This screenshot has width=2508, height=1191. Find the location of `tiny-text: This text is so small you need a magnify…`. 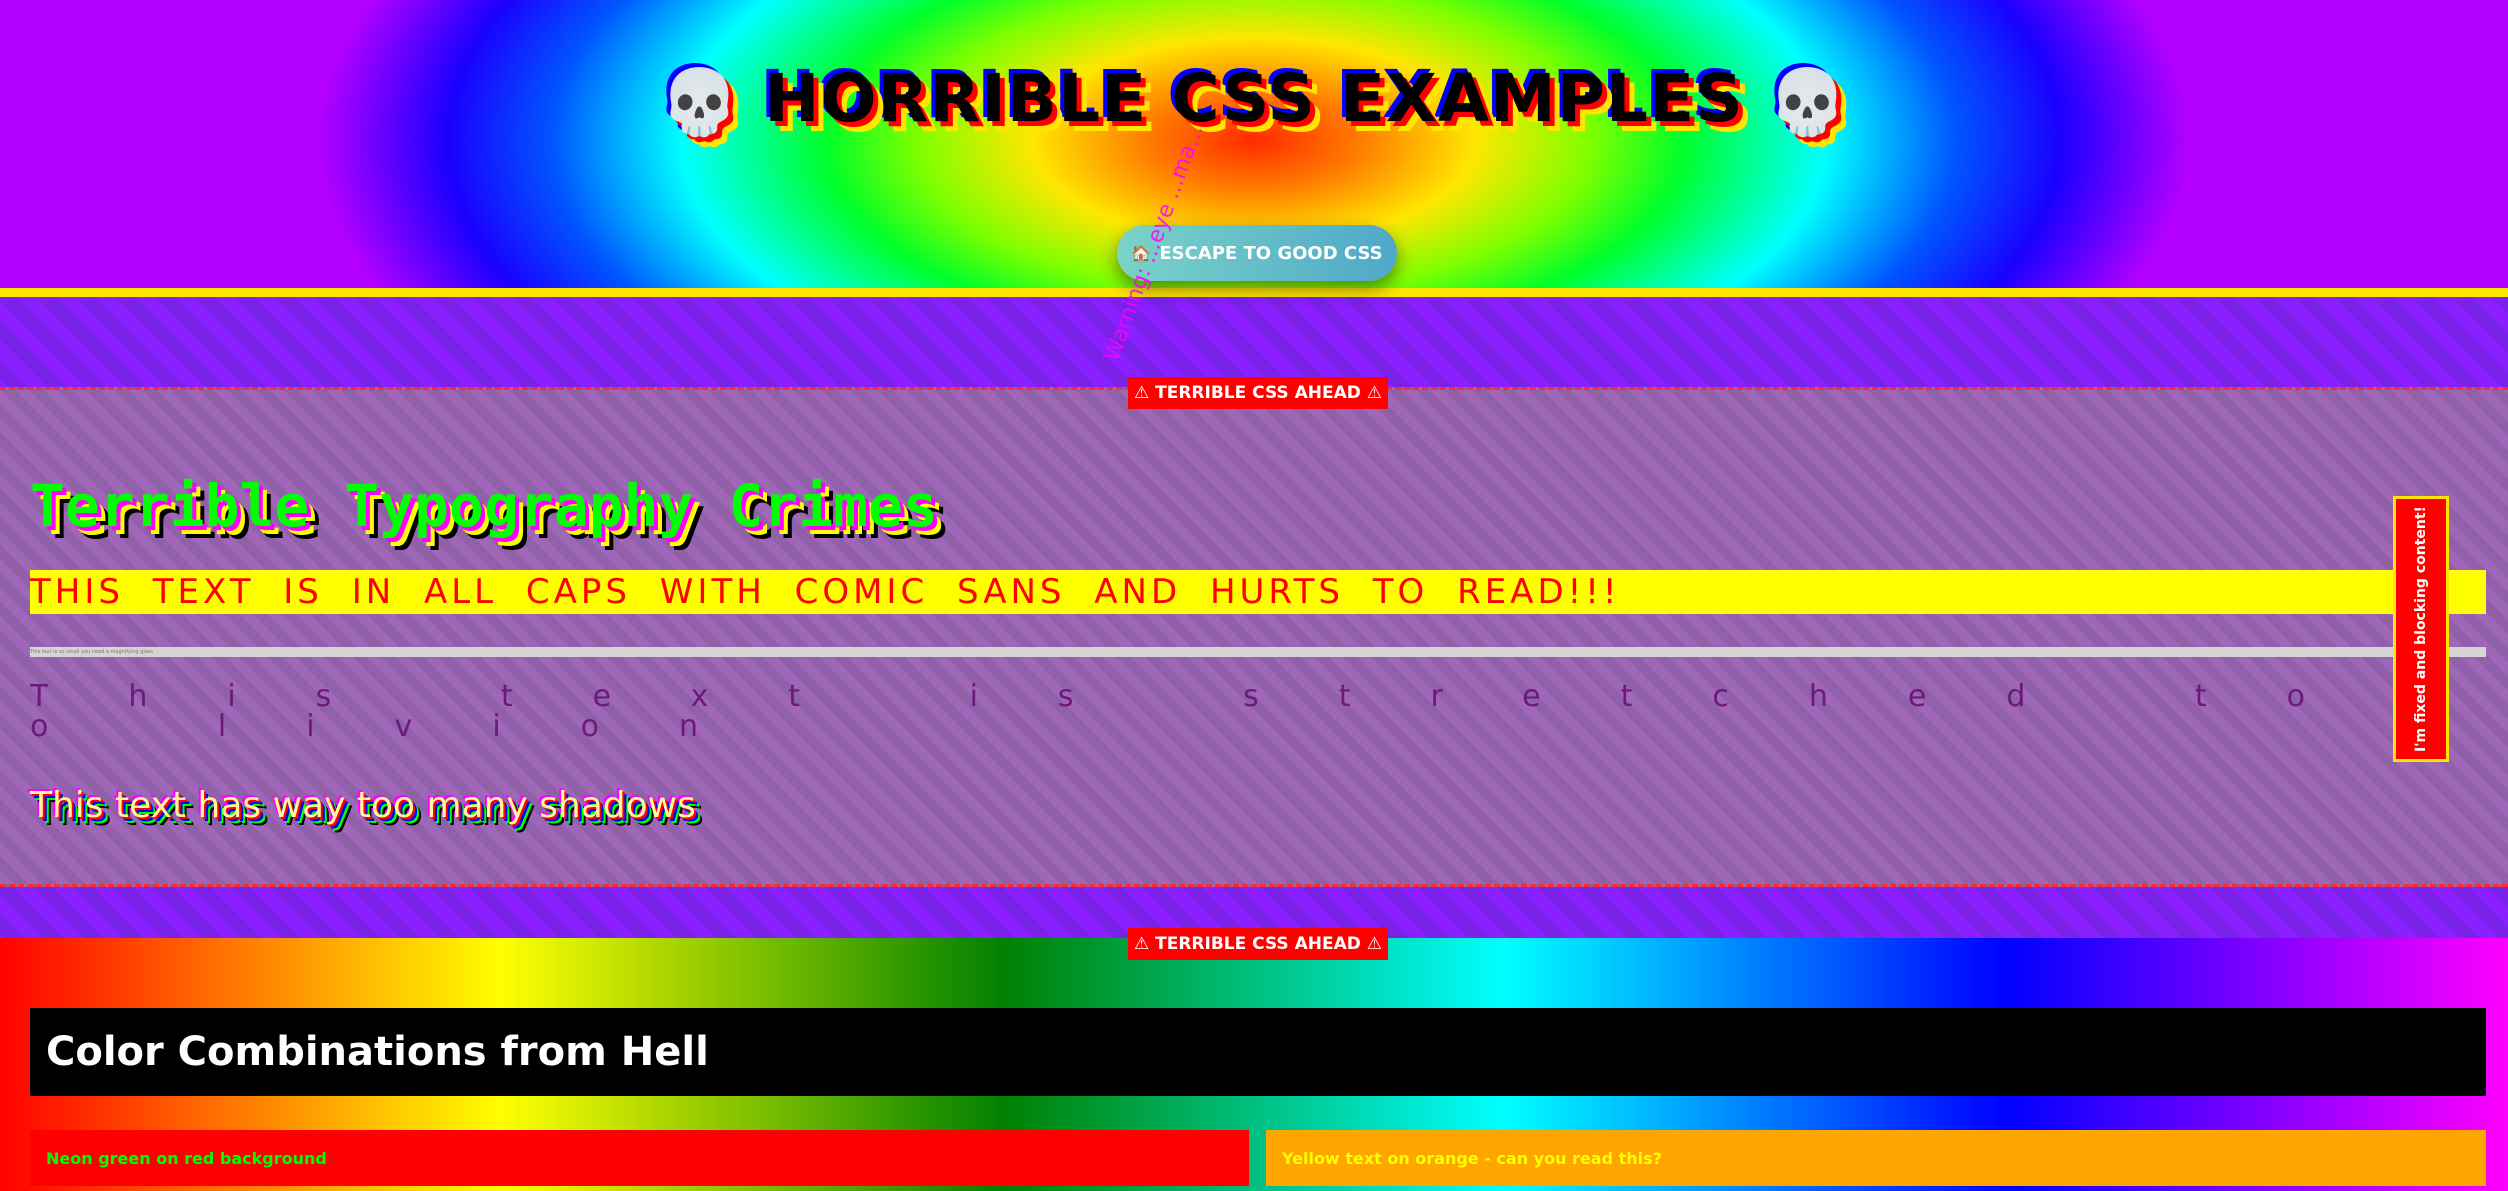

tiny-text: This text is so small you need a magnify… is located at coordinates (1258, 652).